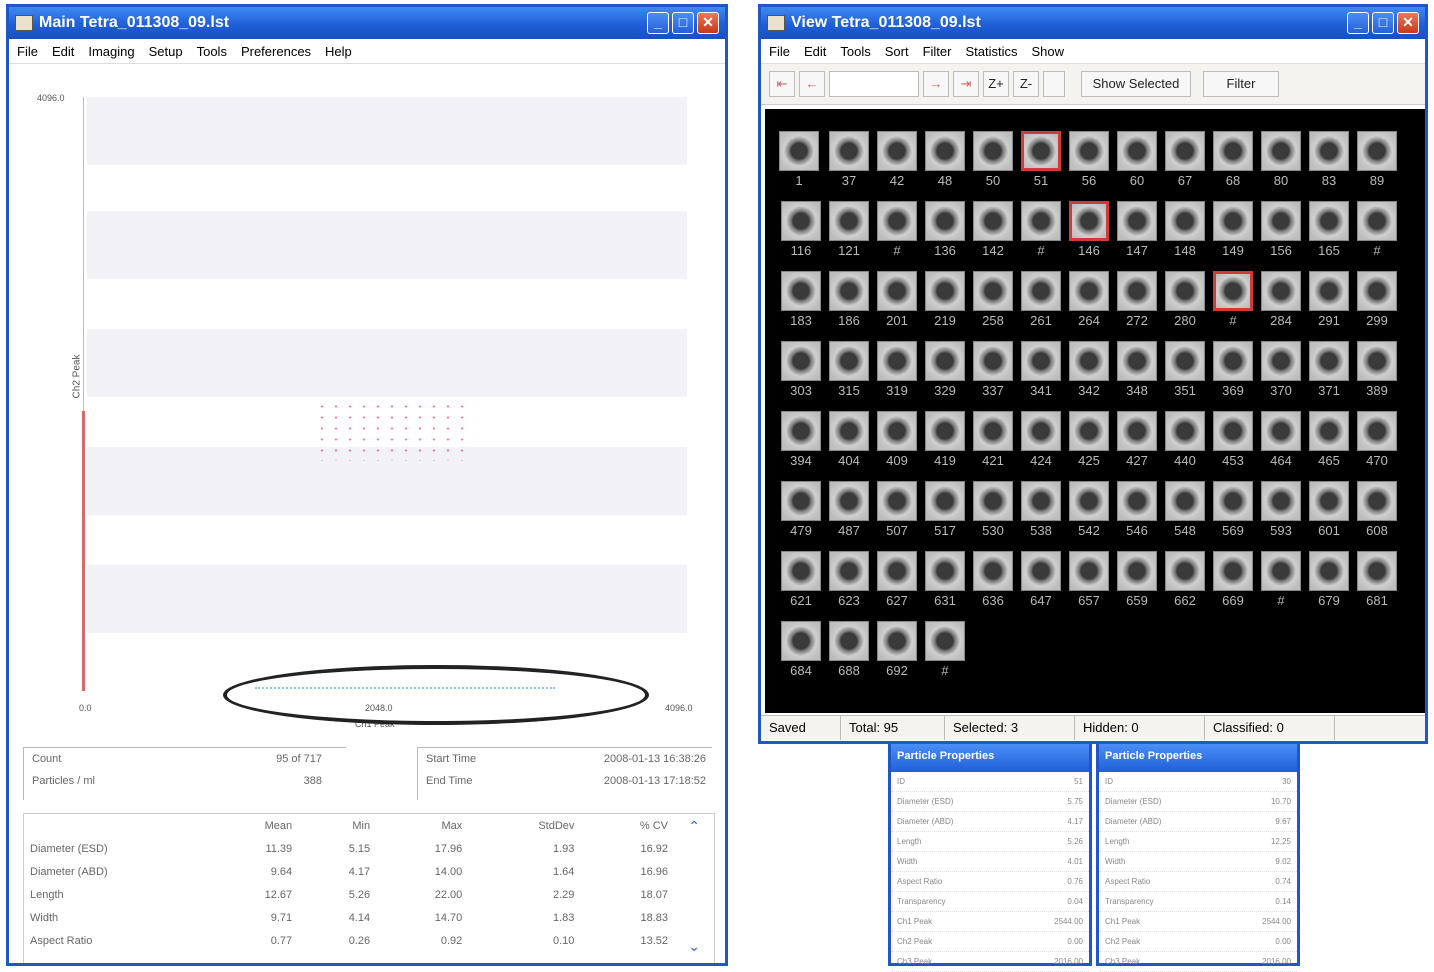 This screenshot has width=1434, height=972. Describe the element at coordinates (1089, 369) in the screenshot. I see `particle-thumbnail: 342` at that location.